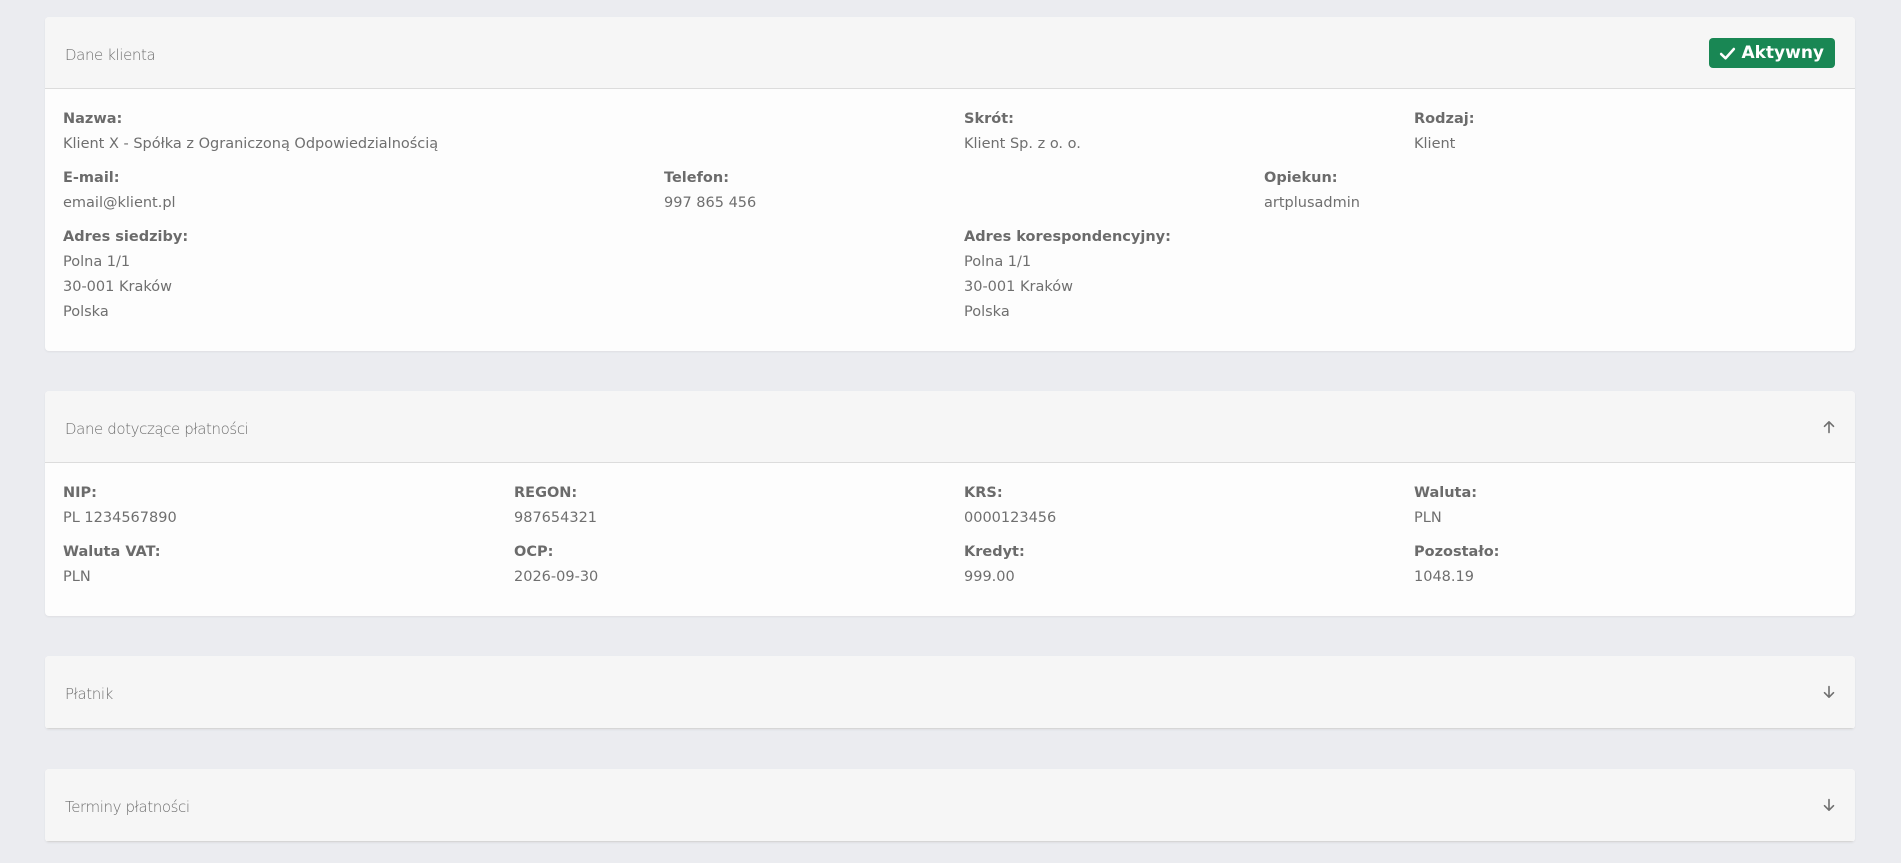 The image size is (1901, 863). What do you see at coordinates (989, 119) in the screenshot?
I see `field-label: Skrót:` at bounding box center [989, 119].